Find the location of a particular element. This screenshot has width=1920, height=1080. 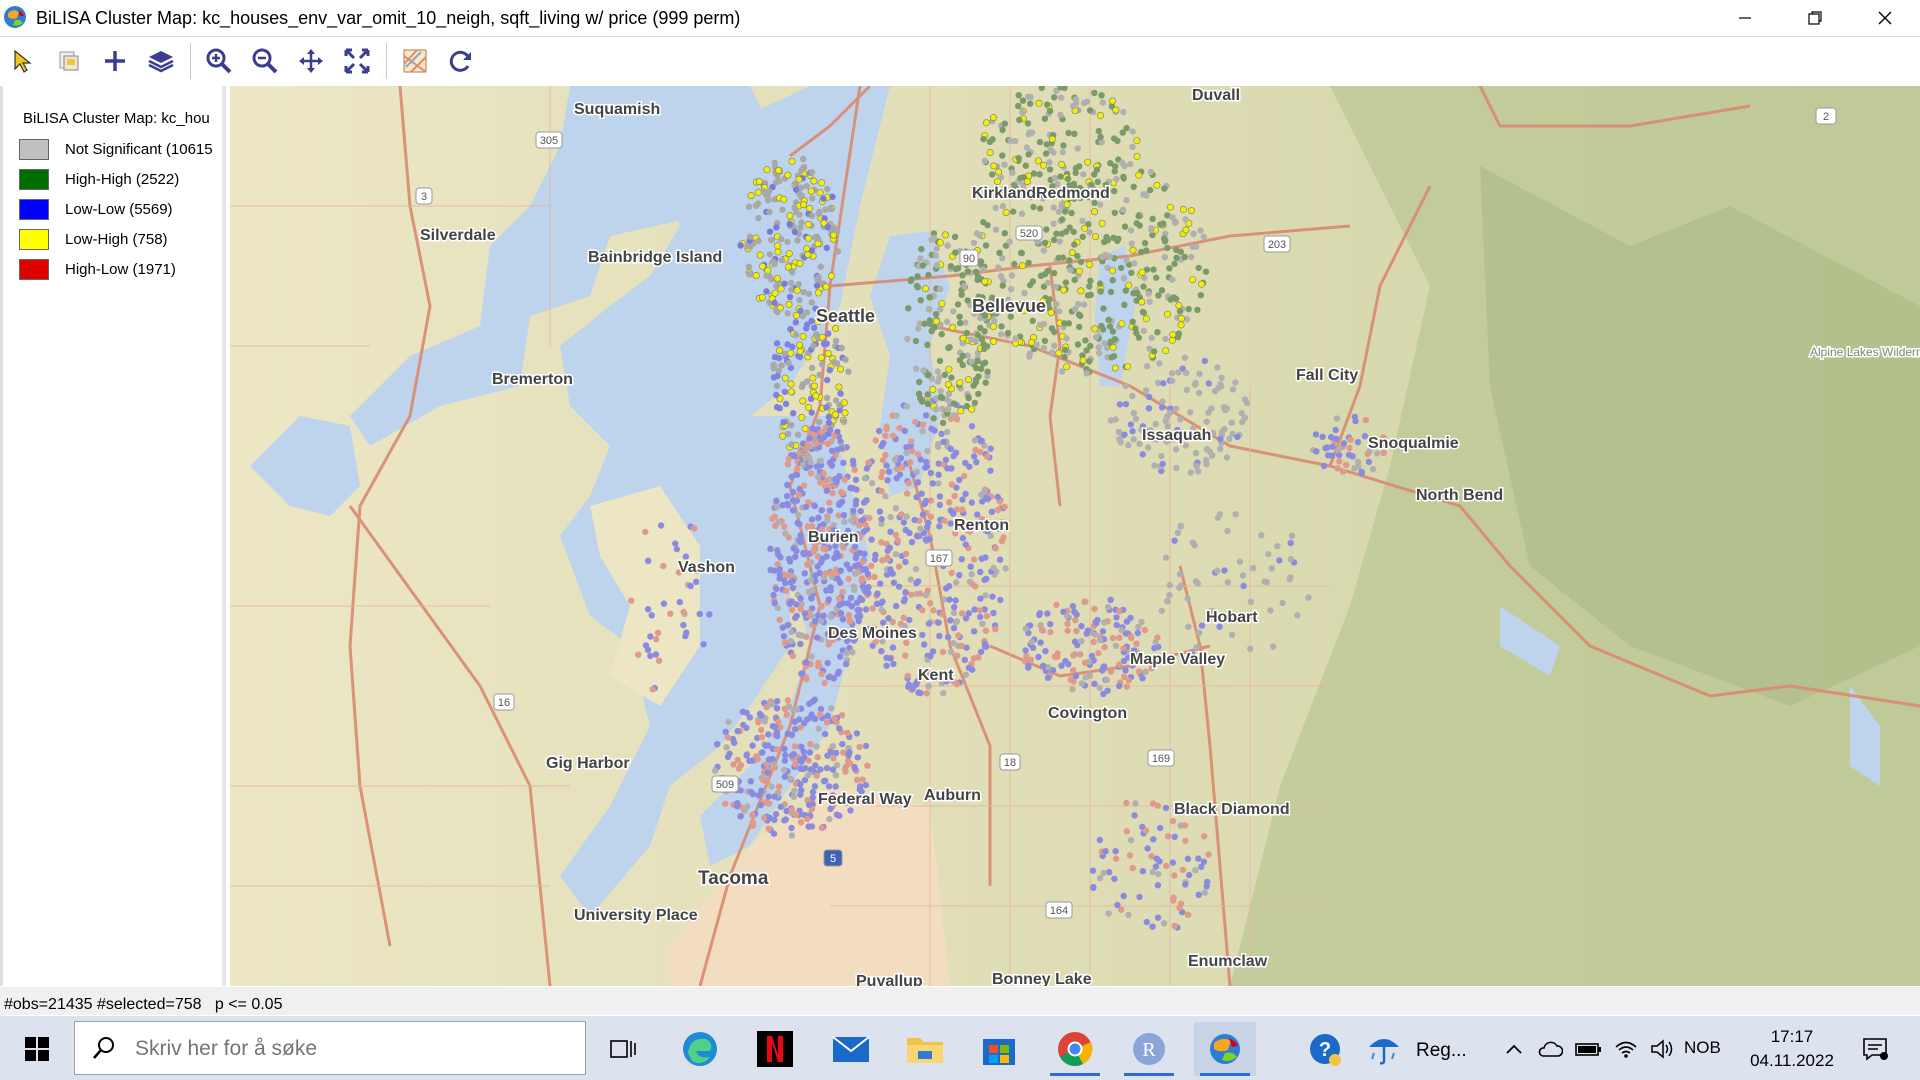

store-taskbar-button is located at coordinates (999, 1049).